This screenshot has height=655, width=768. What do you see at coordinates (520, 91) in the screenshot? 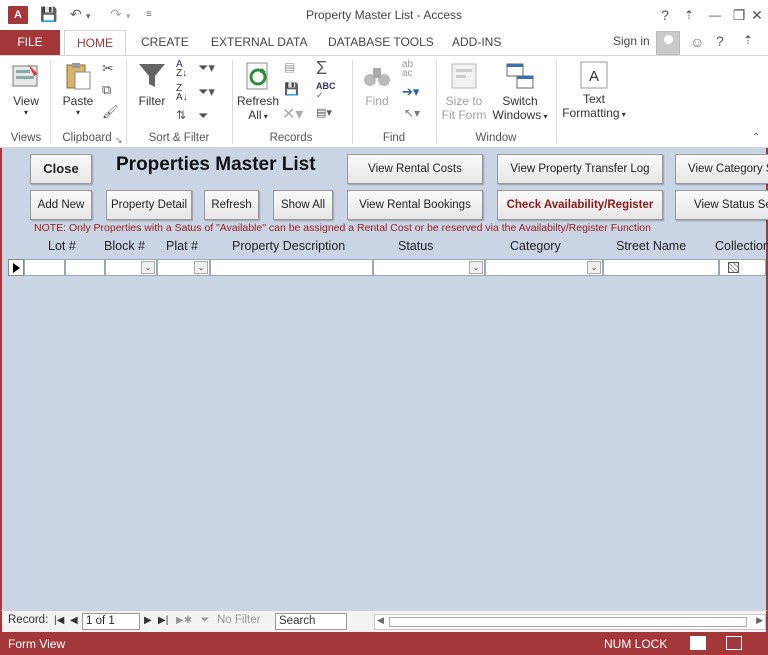
I see `switch-windows-button: Switch Windows ▾` at bounding box center [520, 91].